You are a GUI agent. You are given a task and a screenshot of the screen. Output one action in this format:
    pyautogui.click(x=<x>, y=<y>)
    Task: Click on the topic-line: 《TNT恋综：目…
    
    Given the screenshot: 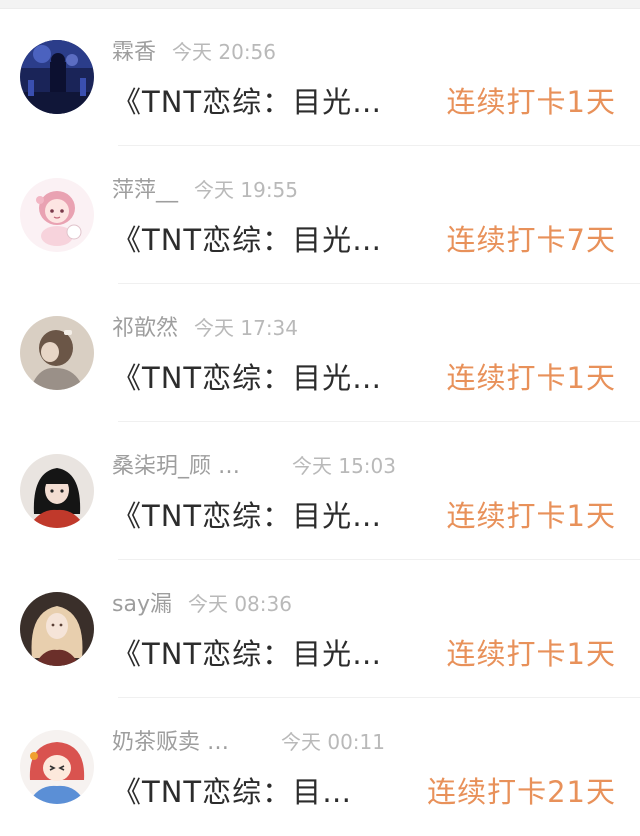 What is the action you would take?
    pyautogui.click(x=232, y=792)
    